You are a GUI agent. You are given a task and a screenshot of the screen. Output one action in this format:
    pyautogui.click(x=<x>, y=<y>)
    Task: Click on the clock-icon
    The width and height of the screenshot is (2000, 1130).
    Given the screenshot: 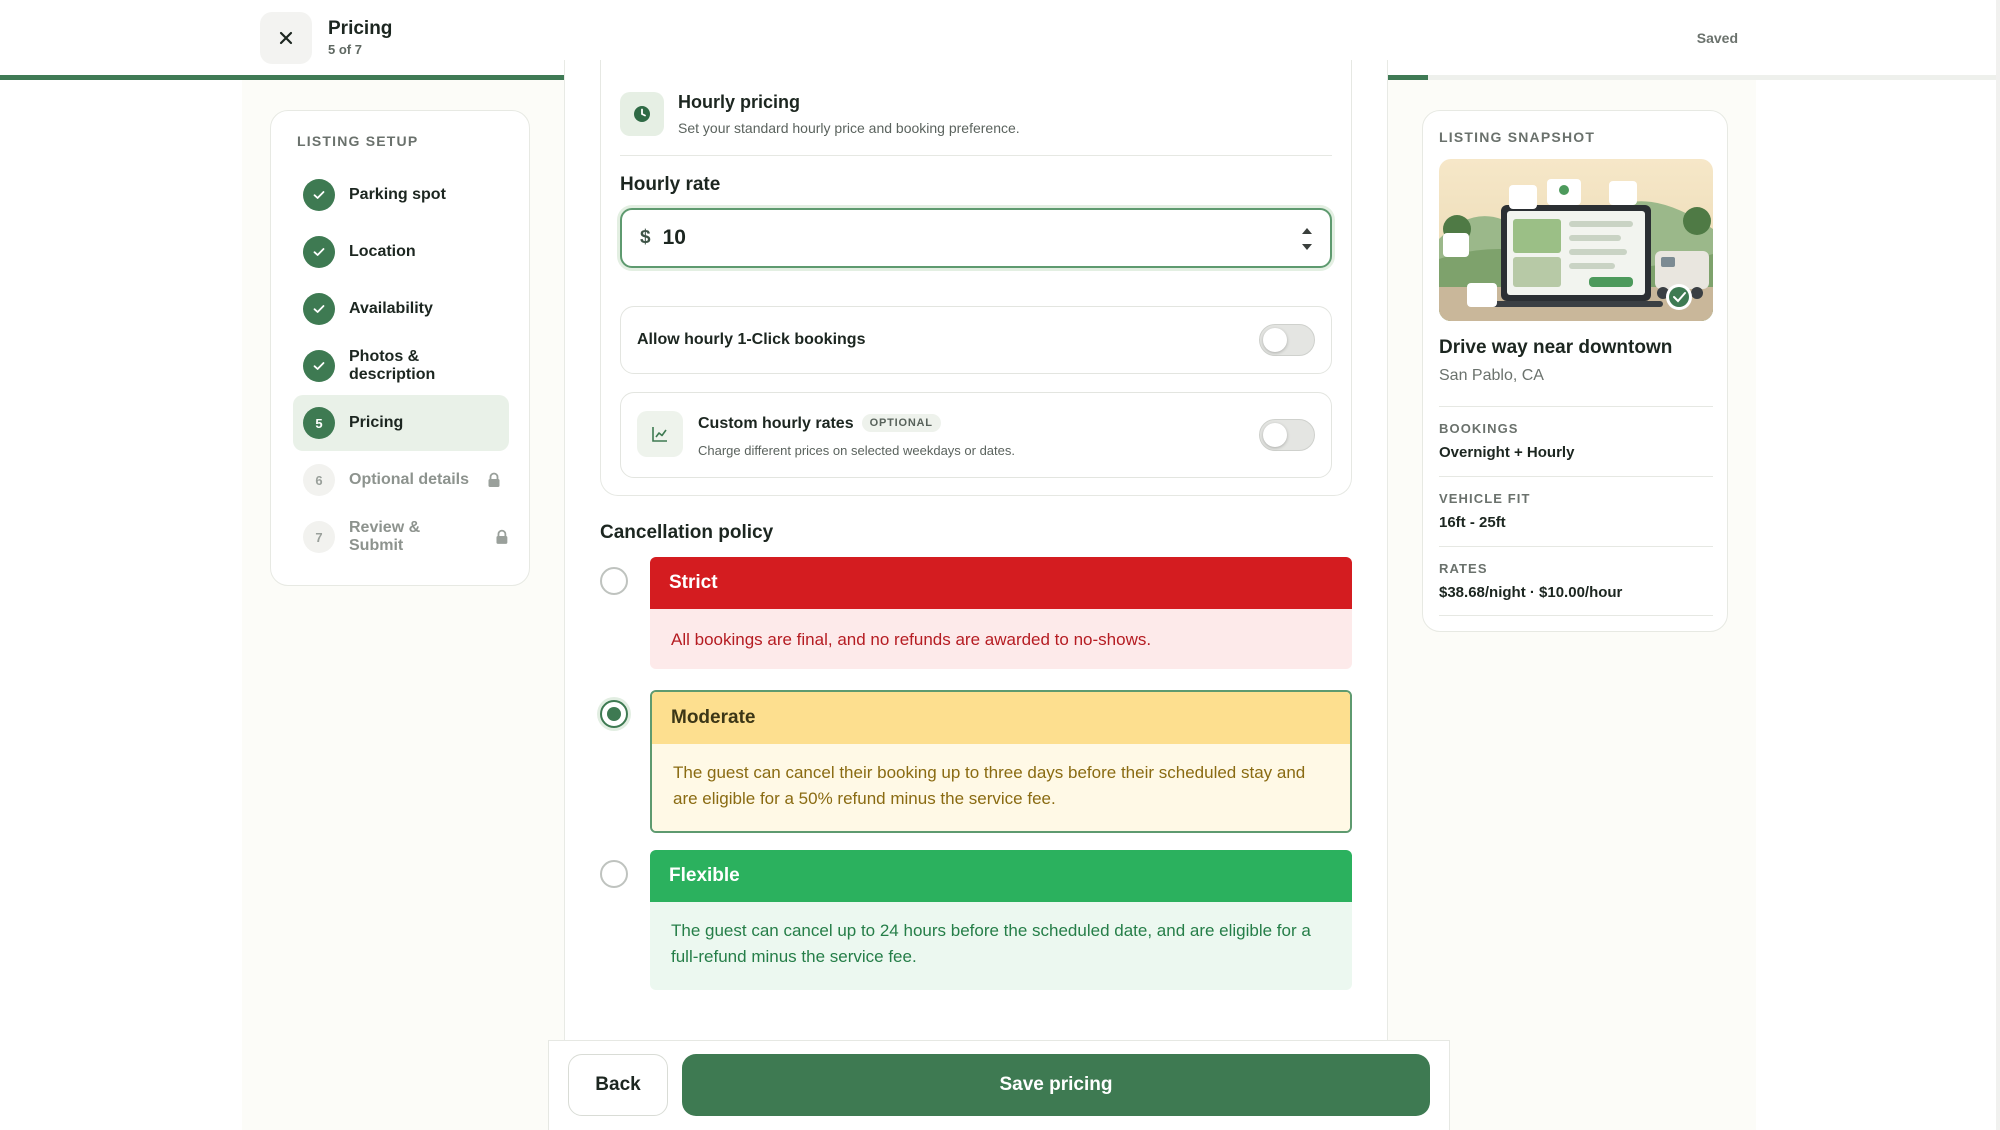 What is the action you would take?
    pyautogui.click(x=642, y=114)
    